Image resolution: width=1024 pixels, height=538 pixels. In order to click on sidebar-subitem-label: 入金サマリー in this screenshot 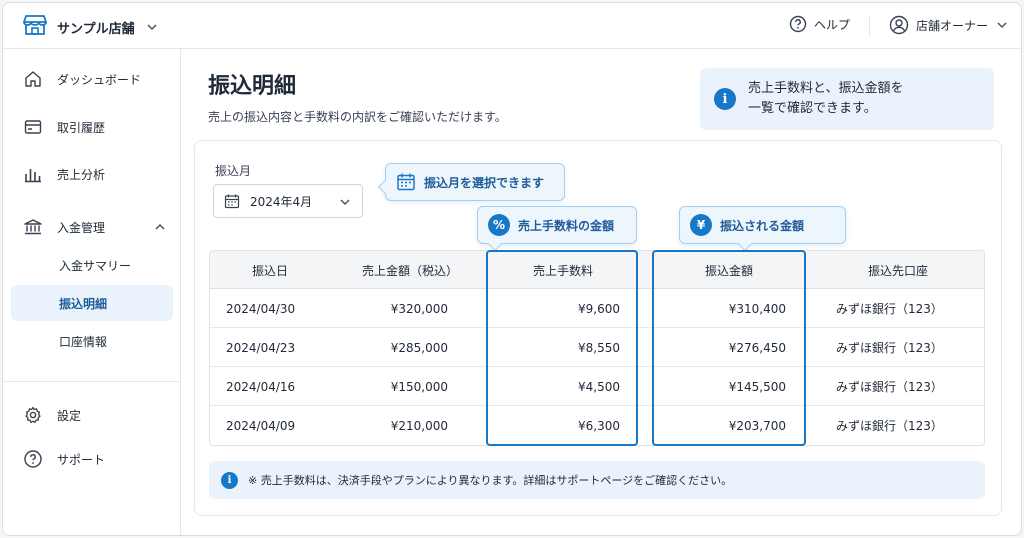, I will do `click(95, 265)`.